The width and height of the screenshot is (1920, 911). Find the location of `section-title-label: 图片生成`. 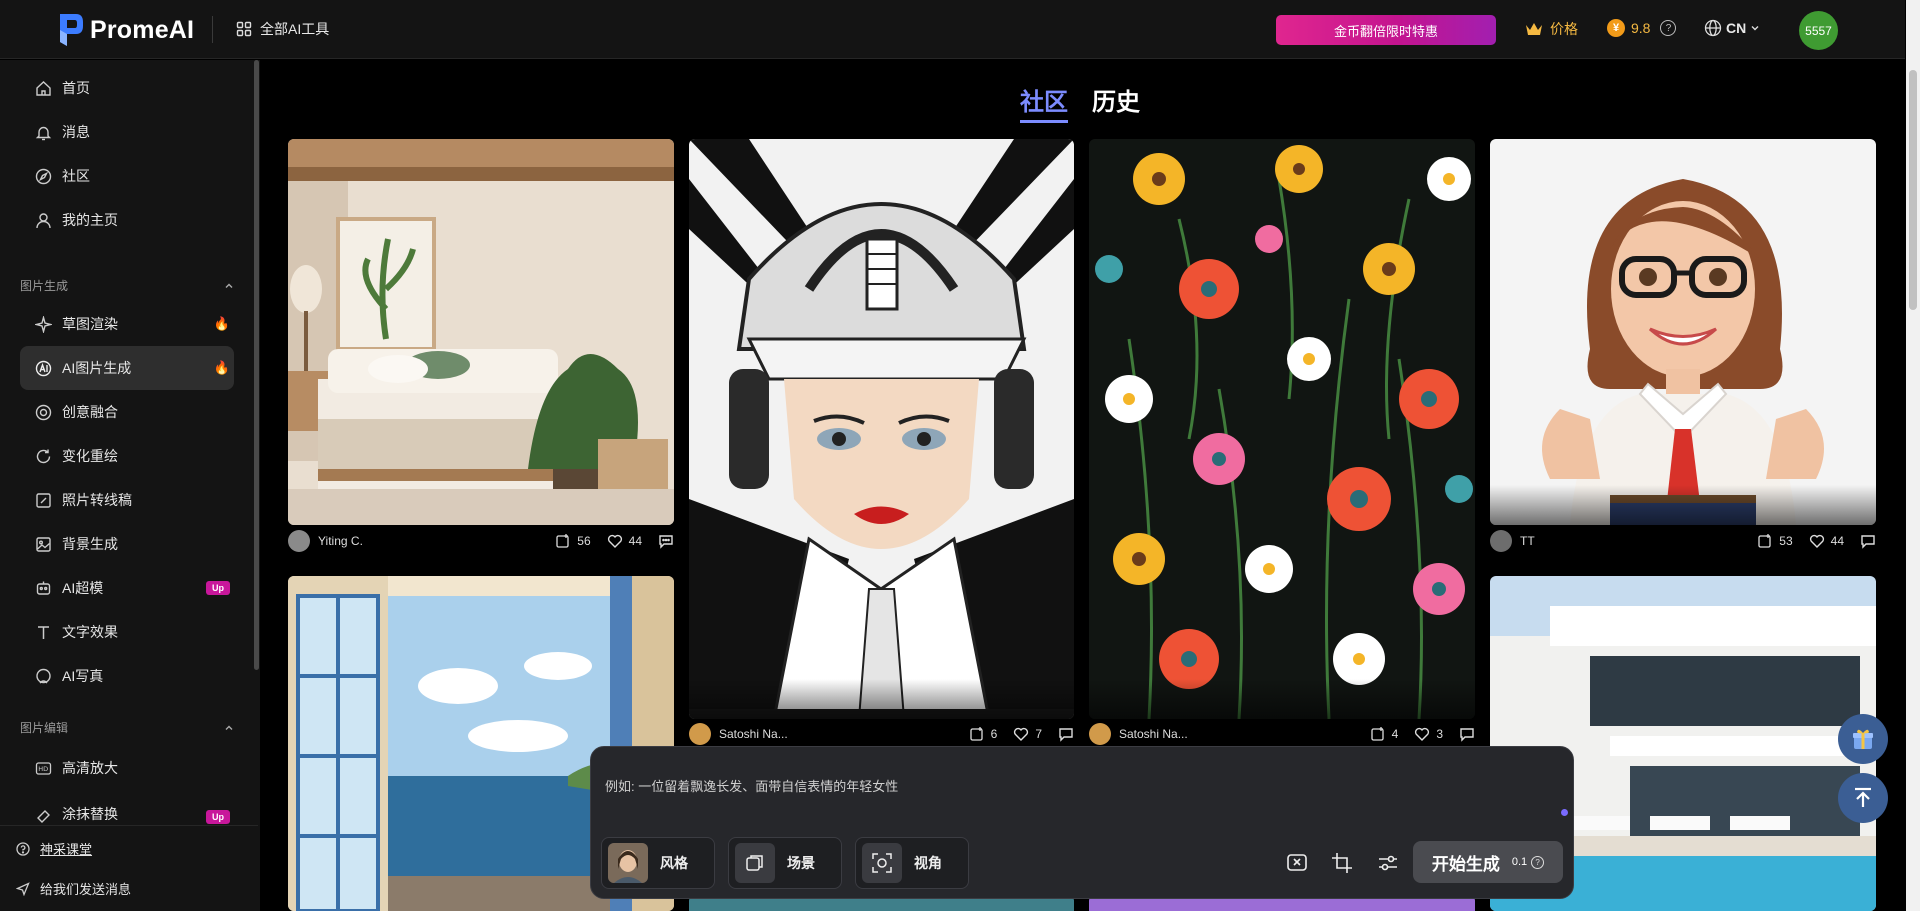

section-title-label: 图片生成 is located at coordinates (44, 286).